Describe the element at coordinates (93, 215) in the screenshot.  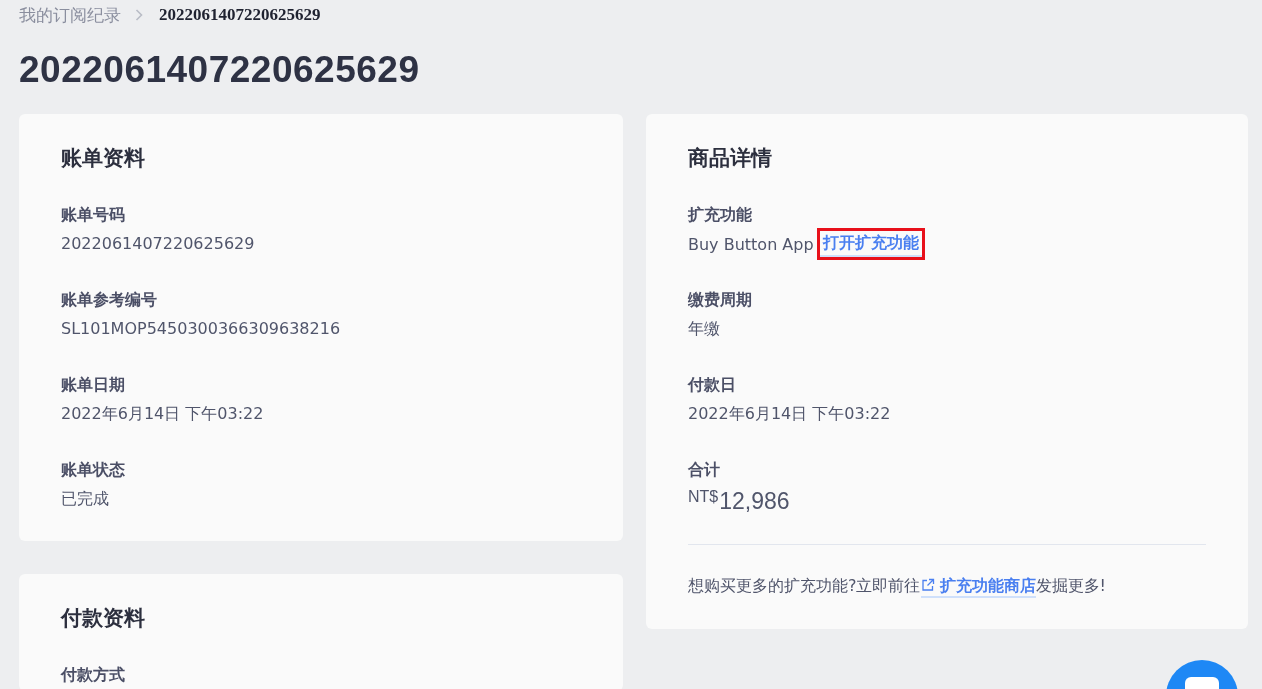
I see `field-label: 账单号码` at that location.